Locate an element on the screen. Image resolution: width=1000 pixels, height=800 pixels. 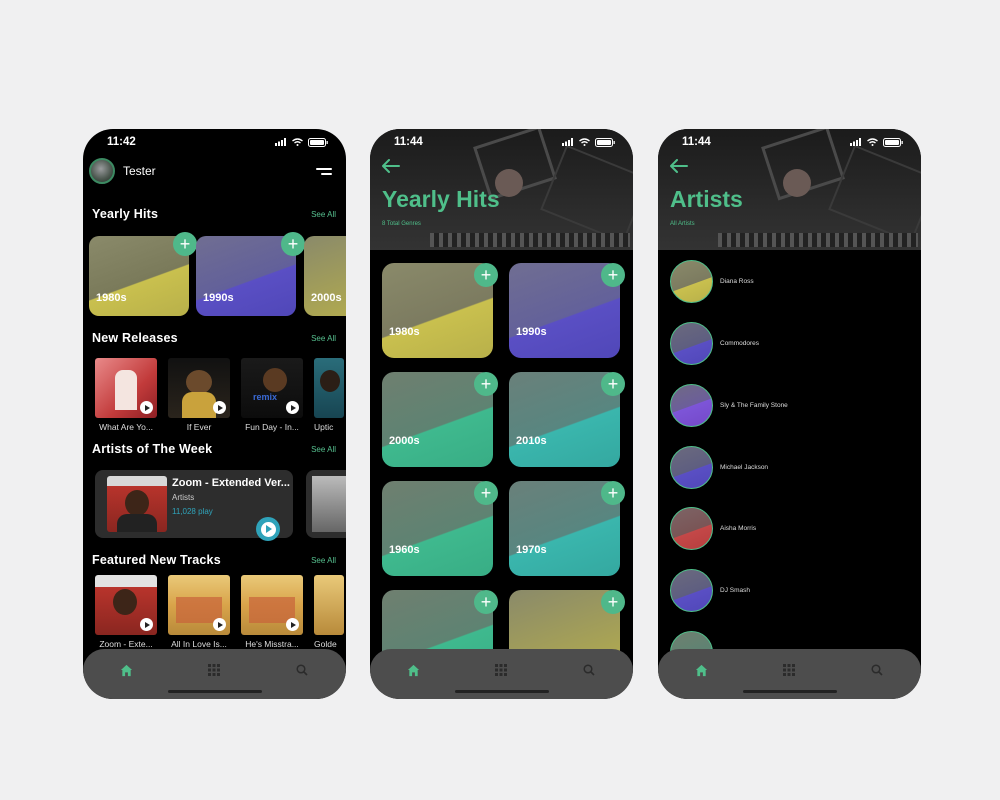
status-time: 11:44 is located at coordinates (696, 142).